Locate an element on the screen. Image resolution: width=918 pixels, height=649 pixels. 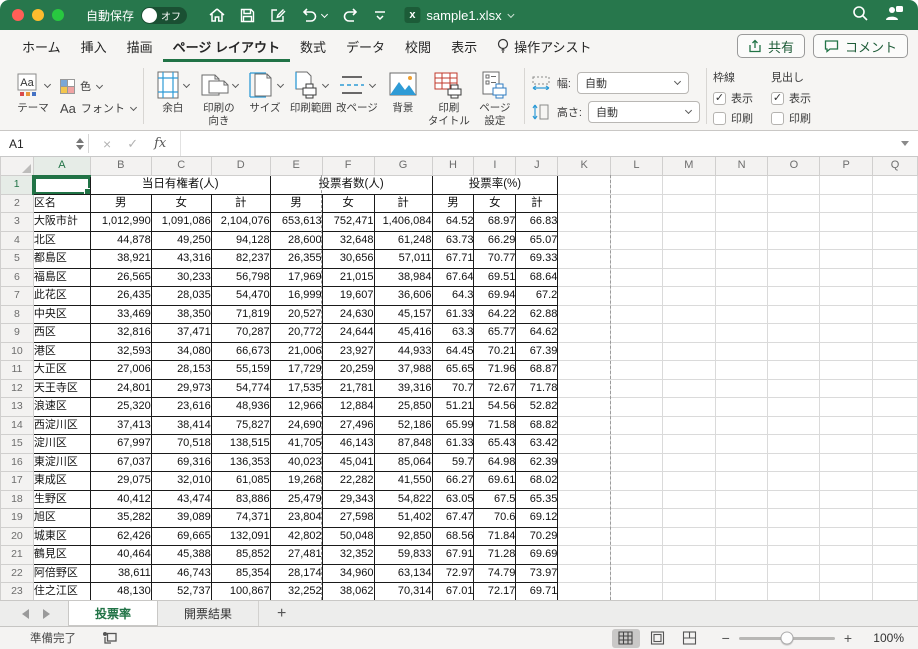
data-cell: 70.7 is located at coordinates (453, 388).